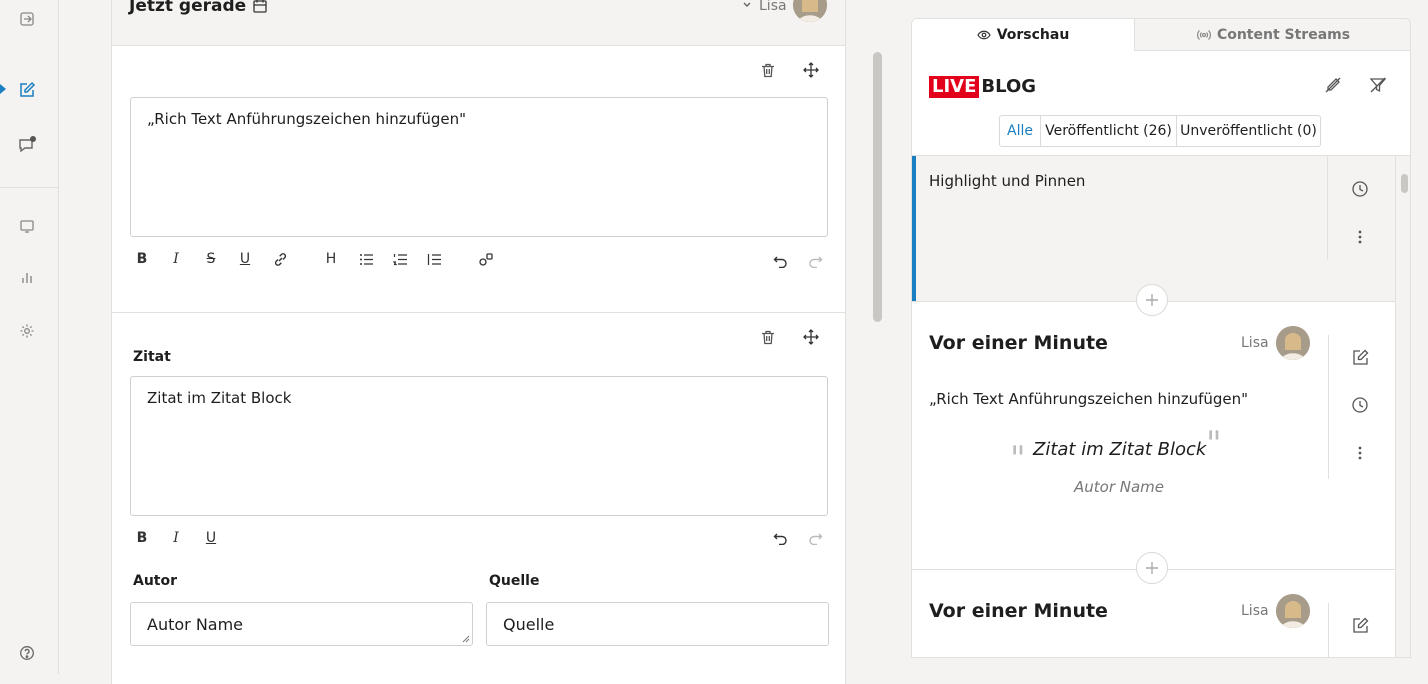 This screenshot has width=1428, height=684. What do you see at coordinates (657, 624) in the screenshot?
I see `source-input: Quelle` at bounding box center [657, 624].